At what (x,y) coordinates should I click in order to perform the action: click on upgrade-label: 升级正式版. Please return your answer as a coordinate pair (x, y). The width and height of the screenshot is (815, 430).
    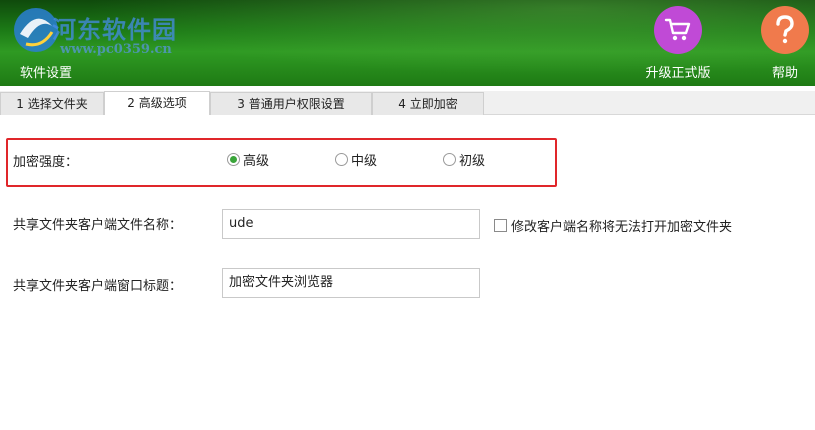
    Looking at the image, I should click on (678, 73).